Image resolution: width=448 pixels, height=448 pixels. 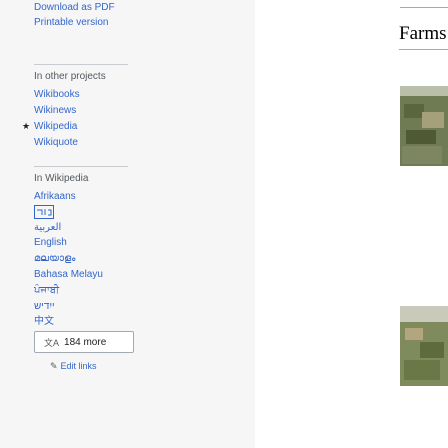 What do you see at coordinates (424, 126) in the screenshot?
I see `farm-photo-top` at bounding box center [424, 126].